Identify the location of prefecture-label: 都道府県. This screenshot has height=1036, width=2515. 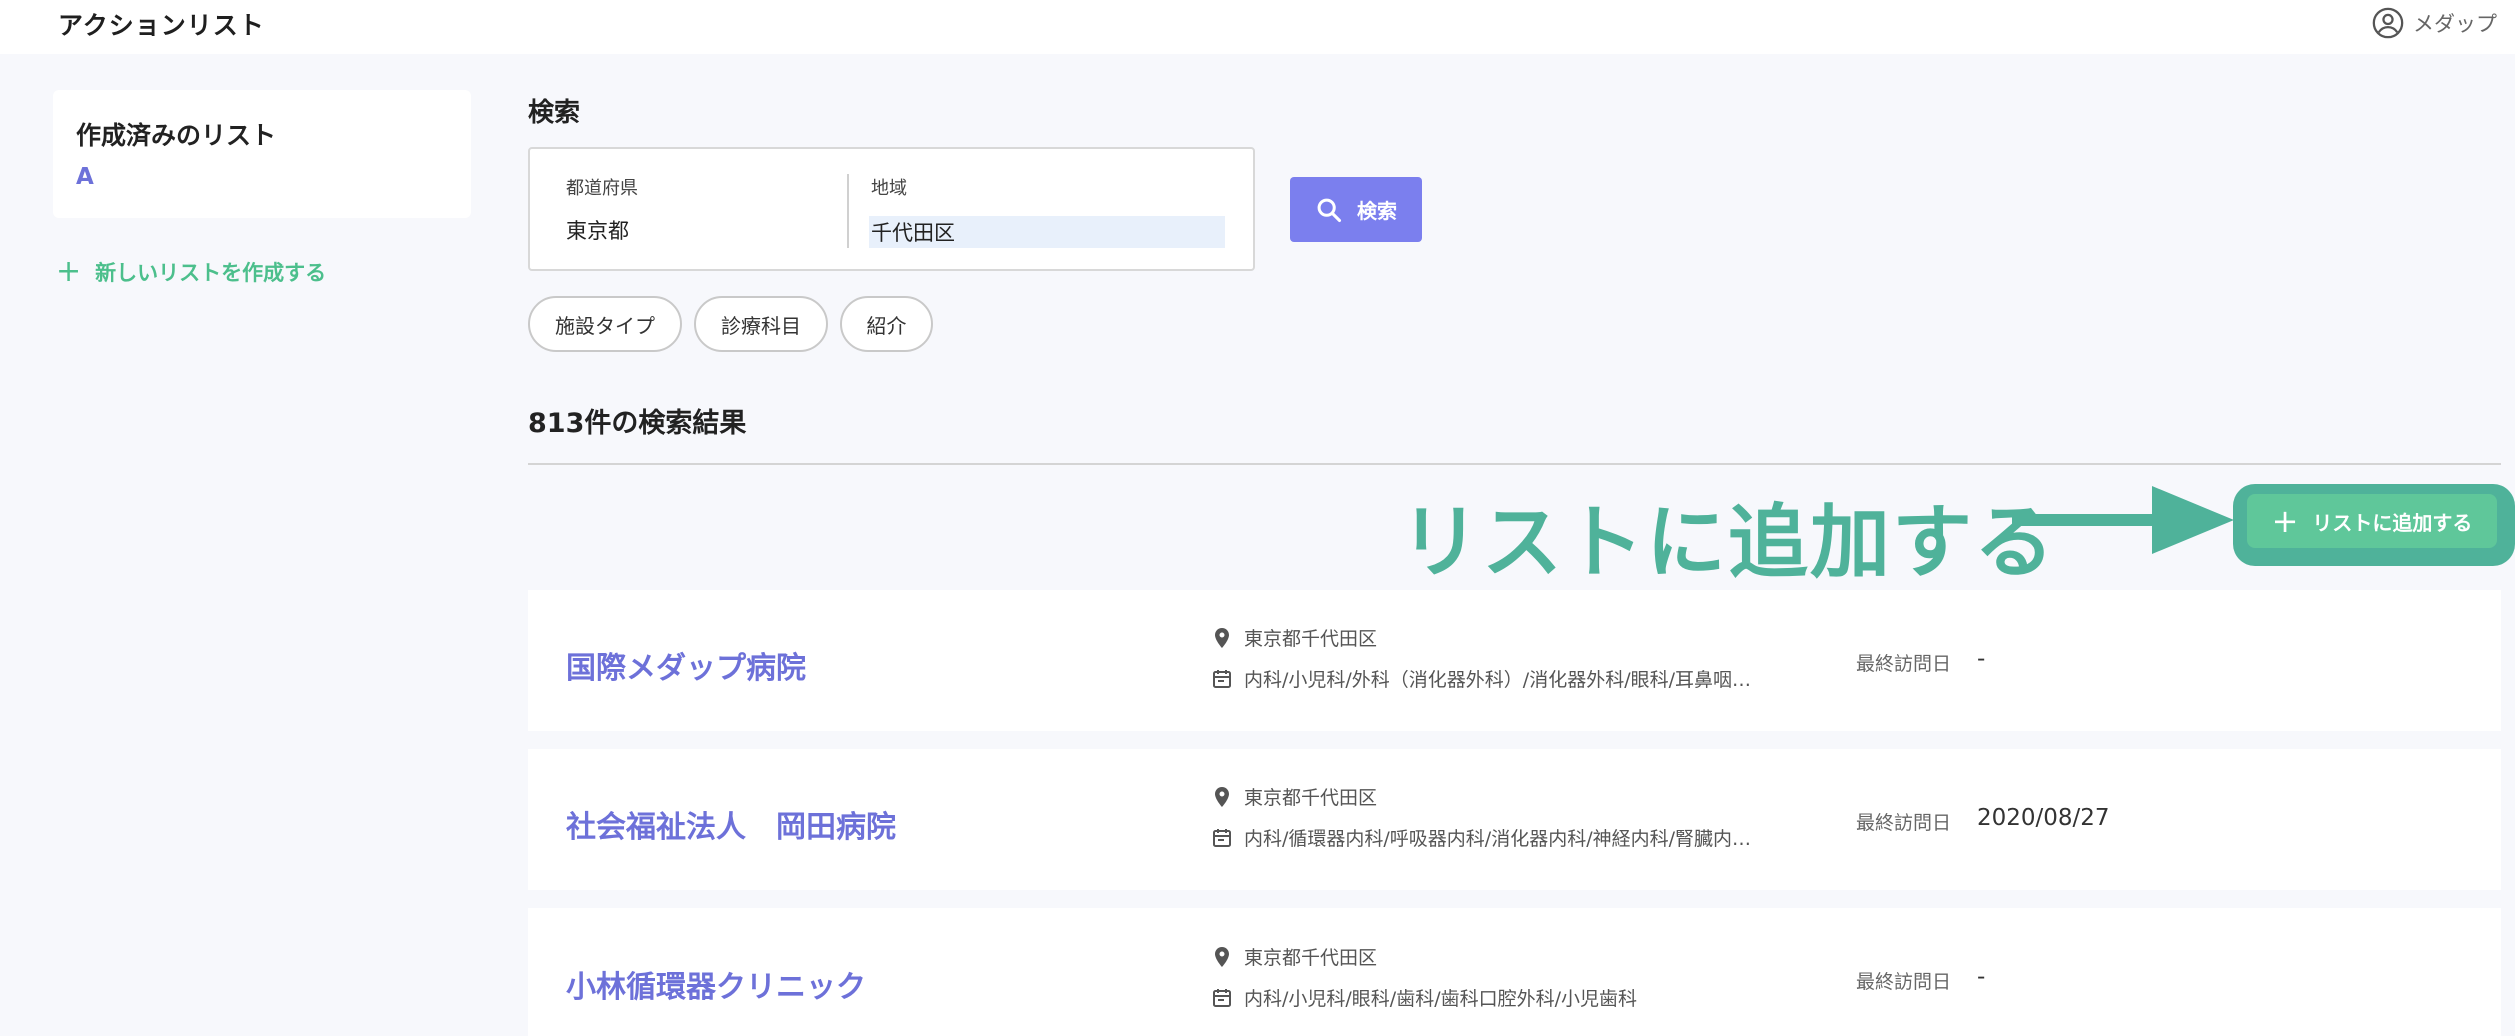
(602, 188).